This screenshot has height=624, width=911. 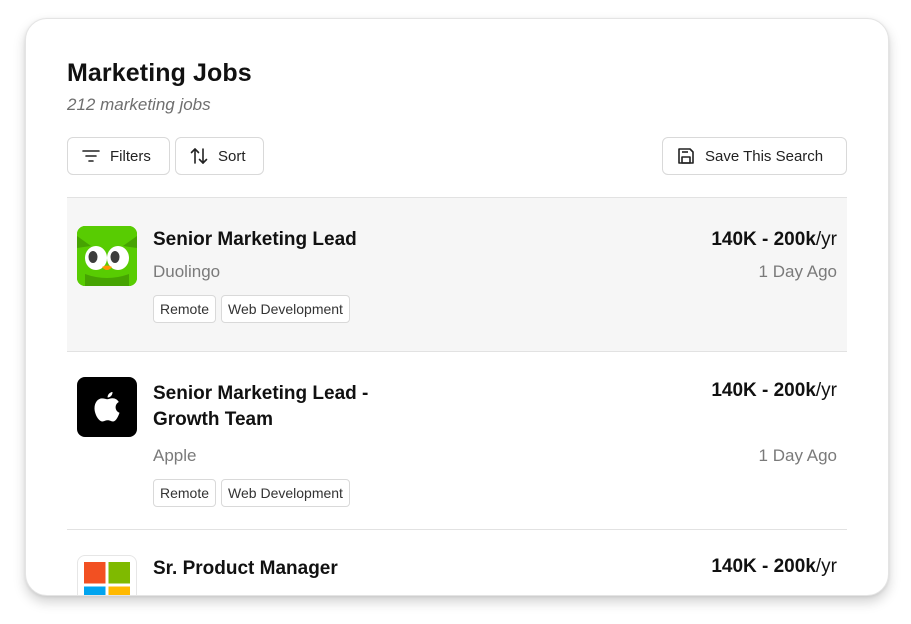 What do you see at coordinates (288, 240) in the screenshot?
I see `job-title: Senior Marketing Lead` at bounding box center [288, 240].